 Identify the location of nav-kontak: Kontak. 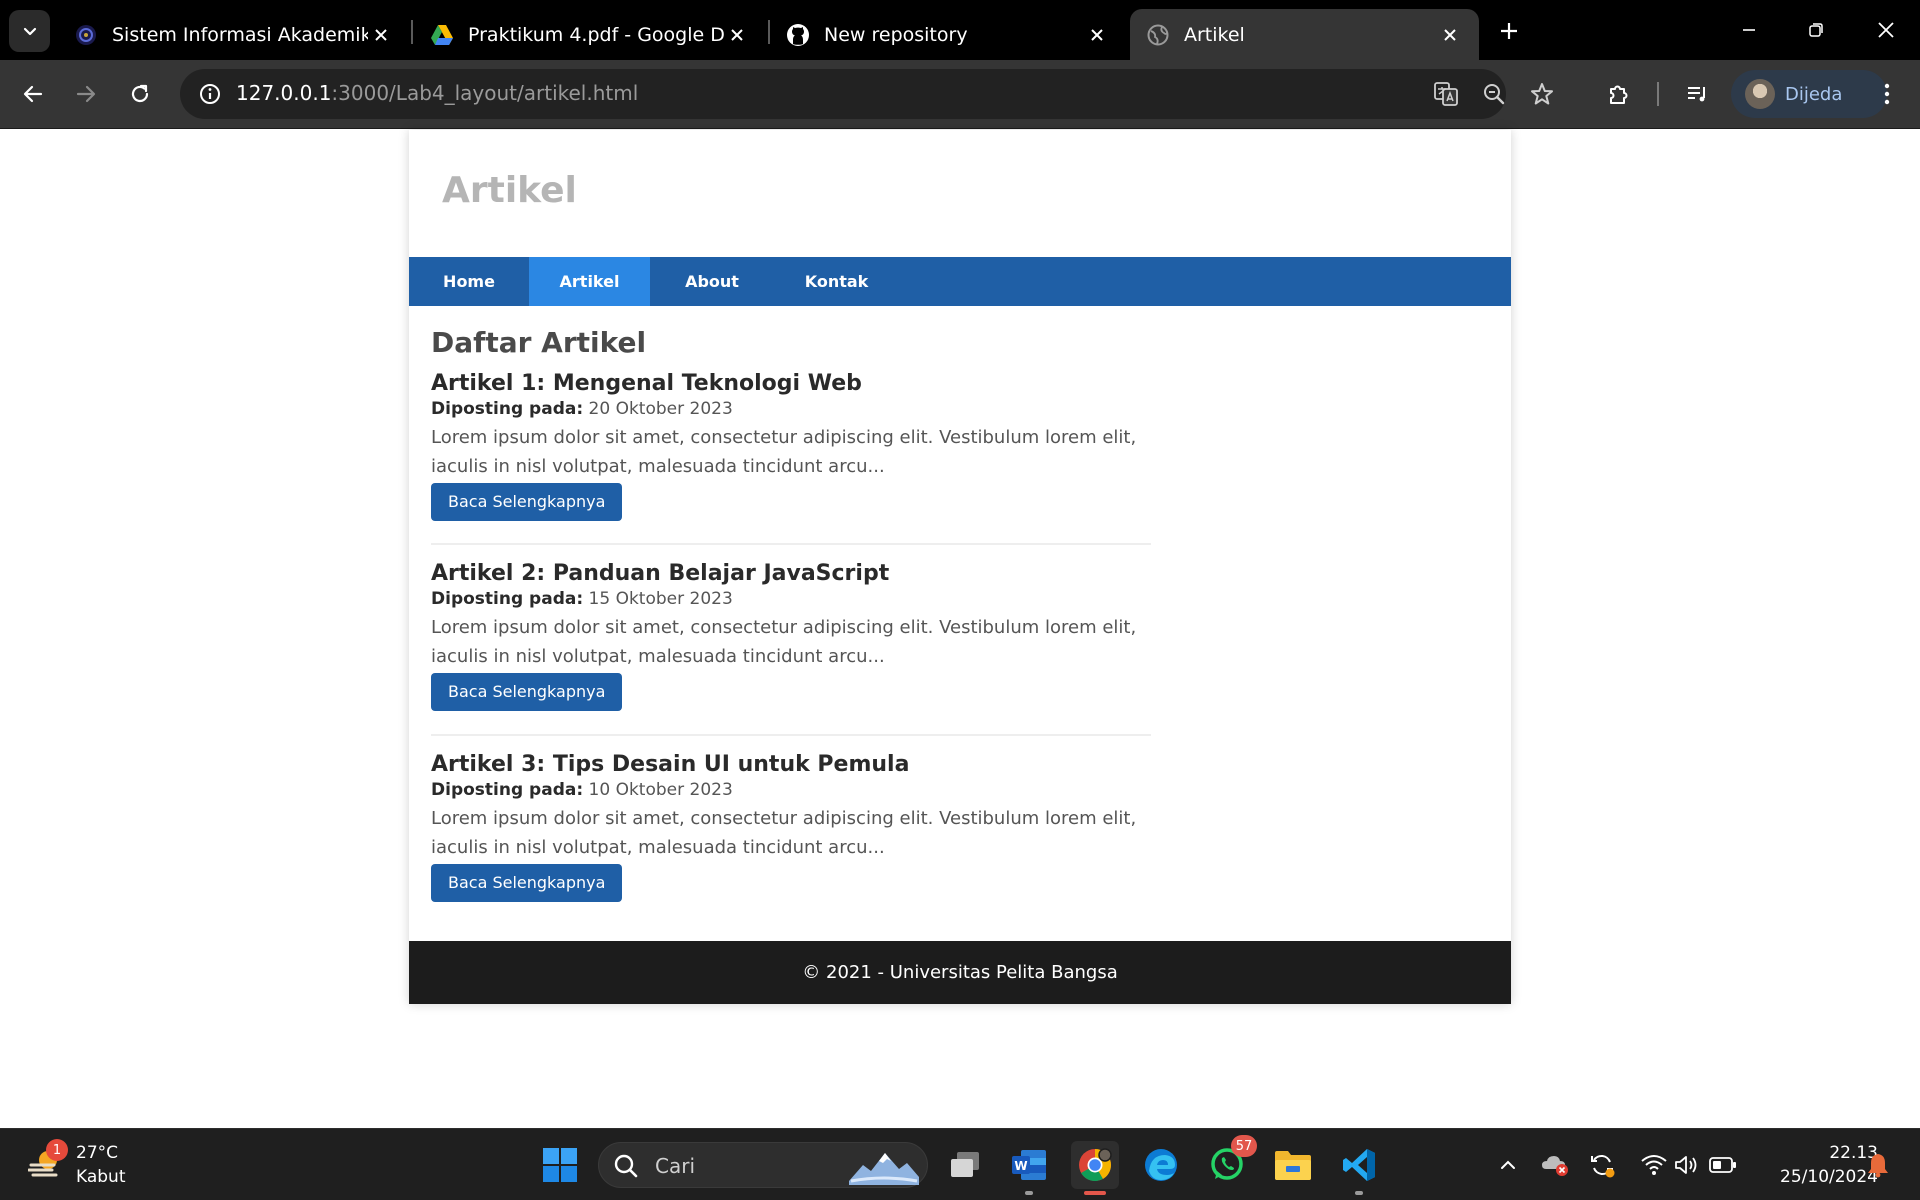
(836, 281).